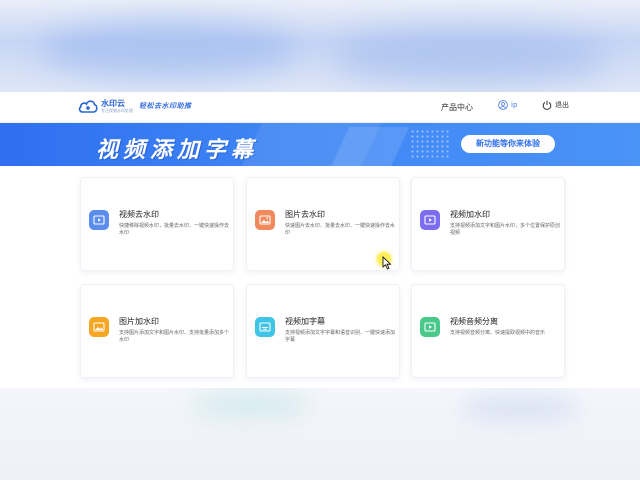  I want to click on tool-card-audio-separate: 视频音频分离 支持视频音频分离、快速提取视频中的音乐, so click(488, 331).